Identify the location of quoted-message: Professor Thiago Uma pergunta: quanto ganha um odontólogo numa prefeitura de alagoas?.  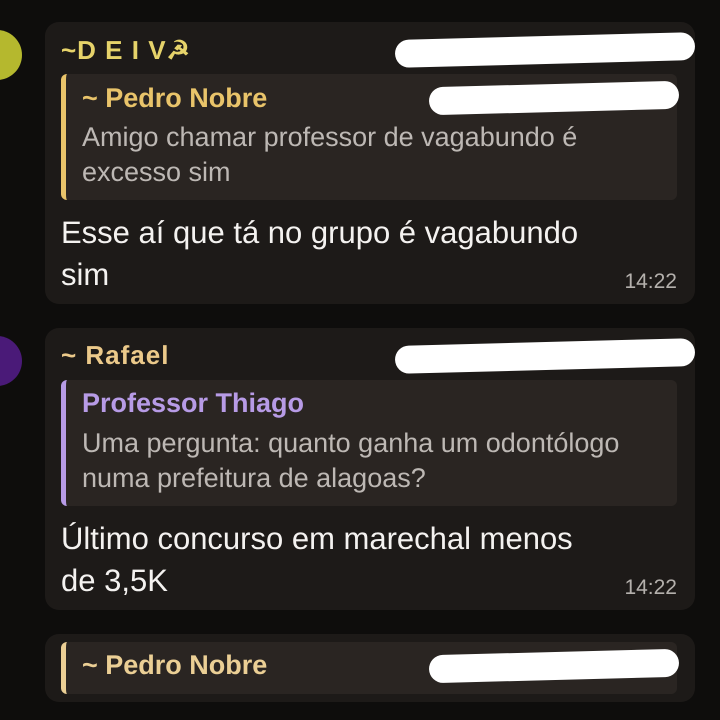
(369, 443).